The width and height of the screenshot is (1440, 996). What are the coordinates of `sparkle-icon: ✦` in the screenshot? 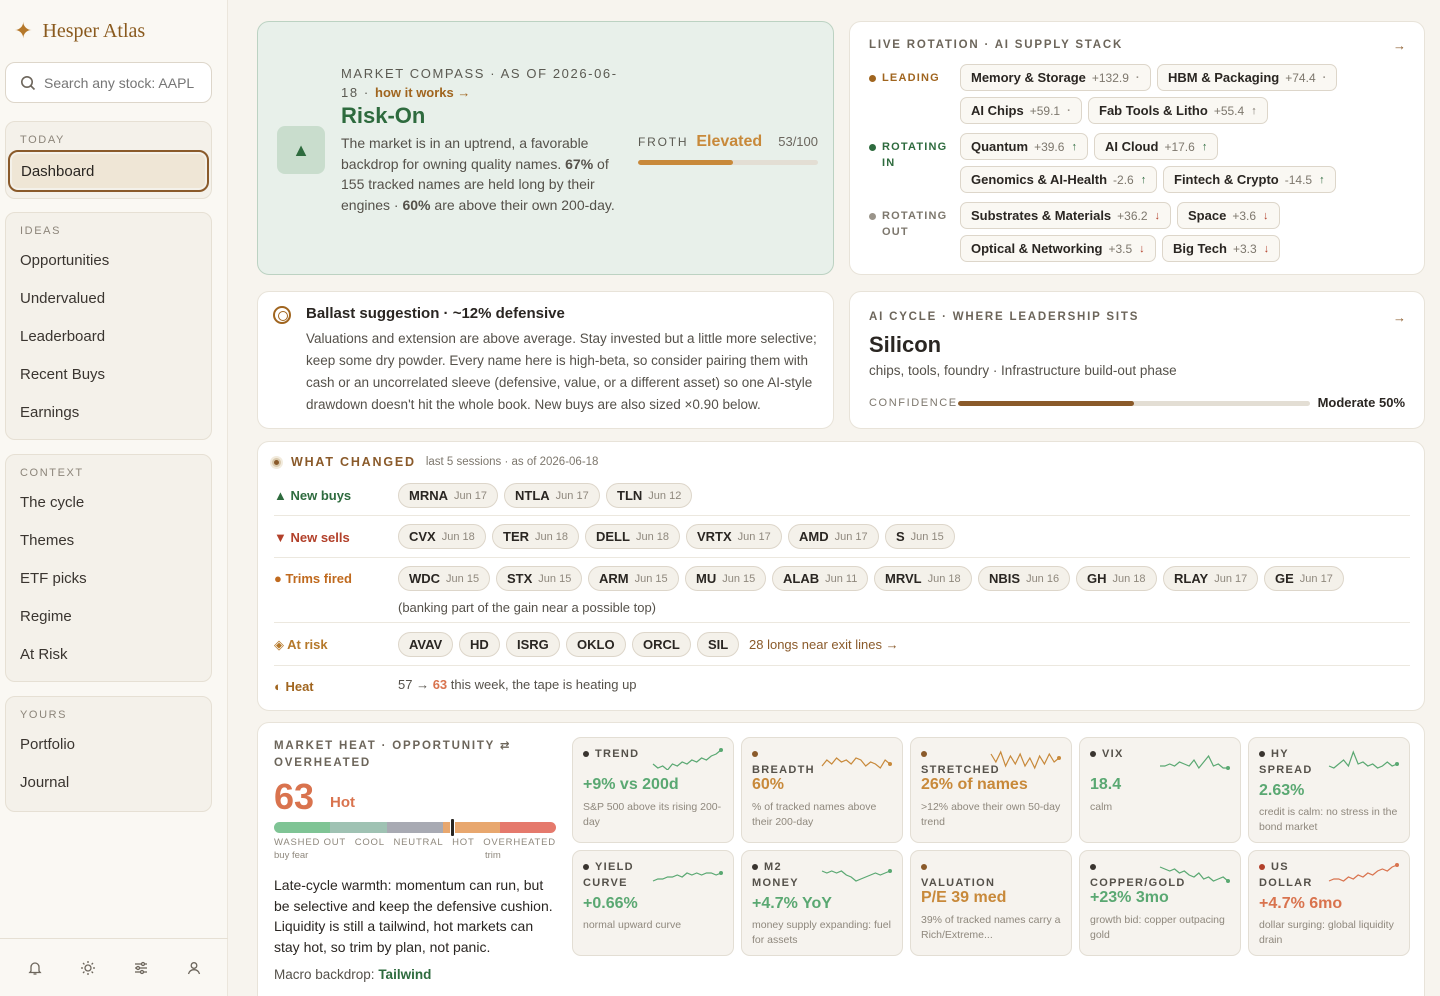 It's located at (23, 30).